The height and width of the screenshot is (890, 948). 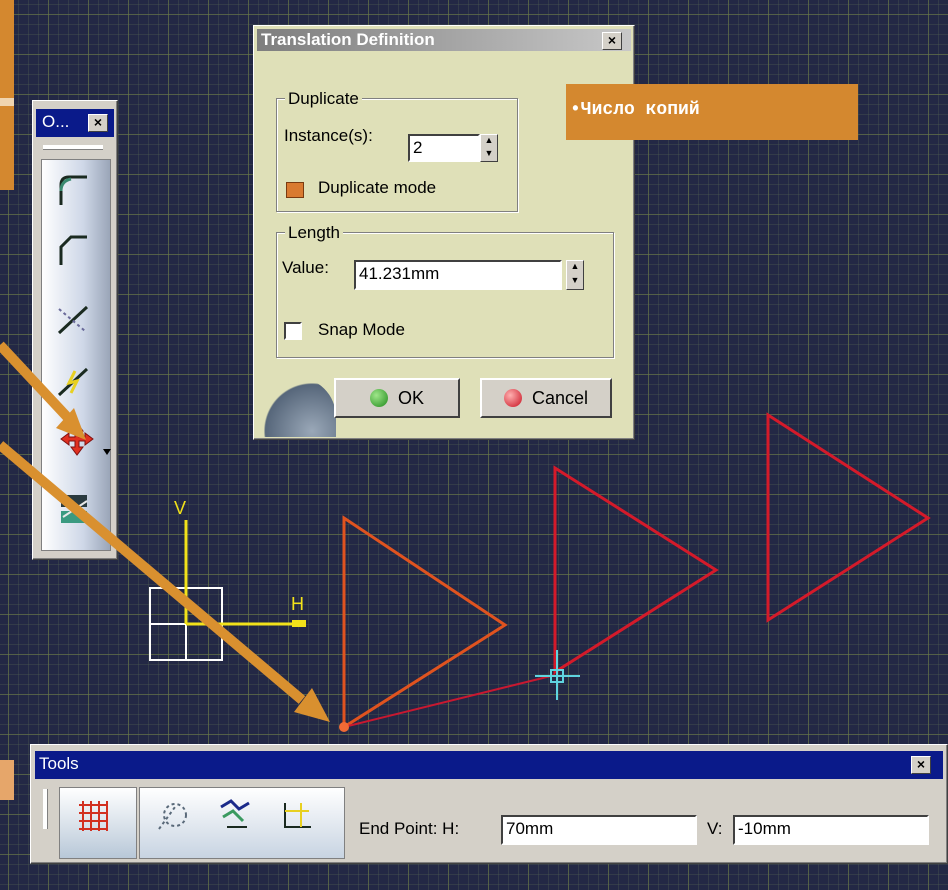 What do you see at coordinates (489, 804) in the screenshot?
I see `tools-toolbar: Tools × End Point: H: 70mm V: -10mm` at bounding box center [489, 804].